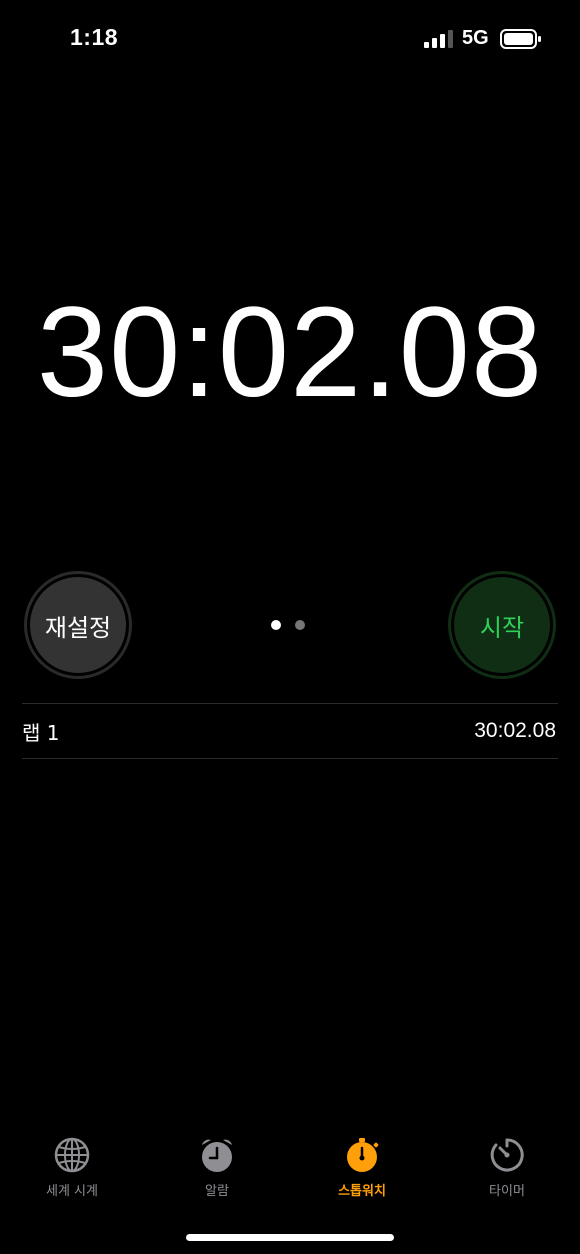 The width and height of the screenshot is (580, 1254). I want to click on battery-icon, so click(520, 39).